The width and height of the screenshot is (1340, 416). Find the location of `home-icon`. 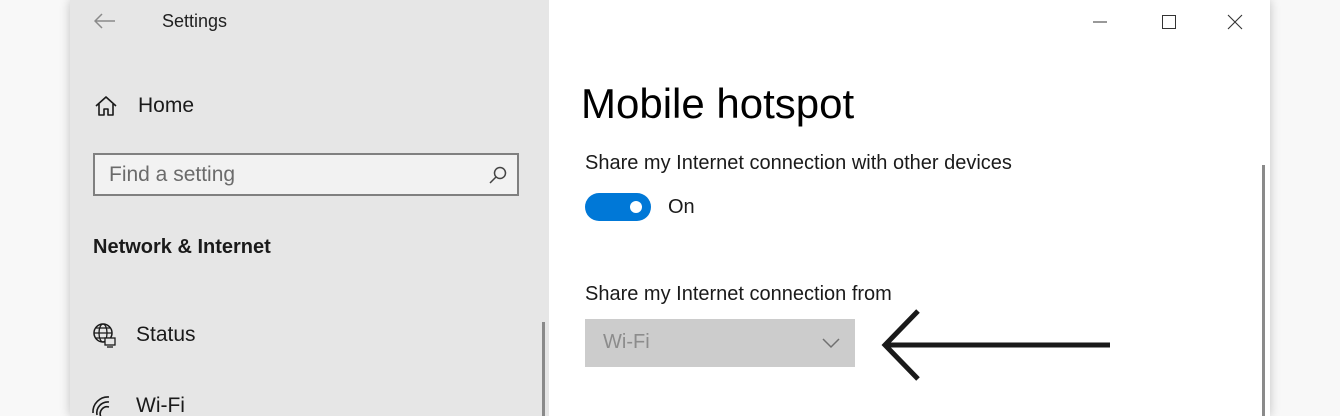

home-icon is located at coordinates (106, 106).